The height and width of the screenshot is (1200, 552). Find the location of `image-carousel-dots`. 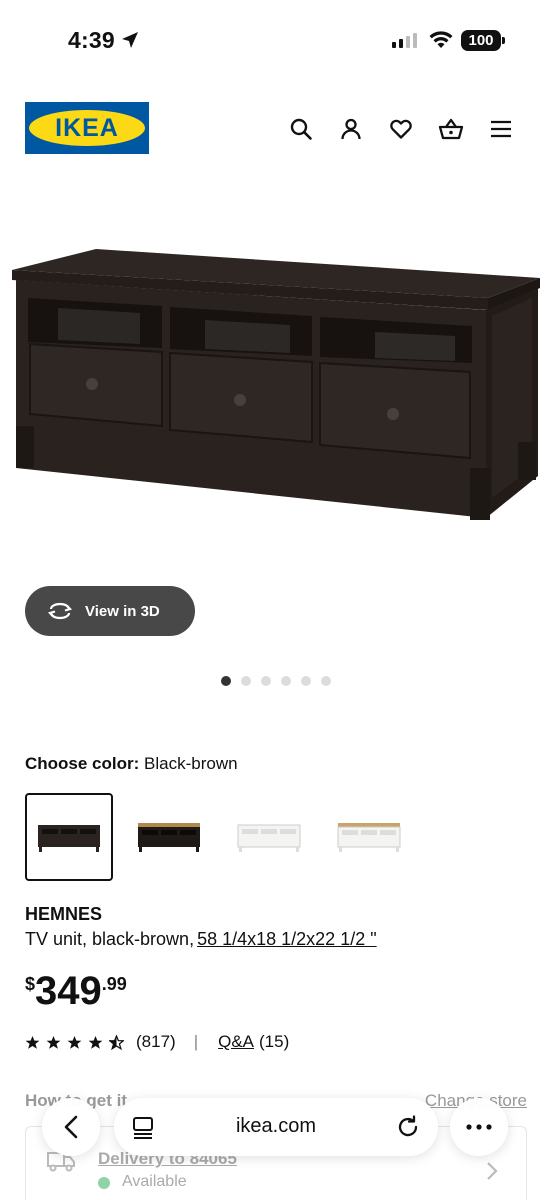

image-carousel-dots is located at coordinates (276, 681).